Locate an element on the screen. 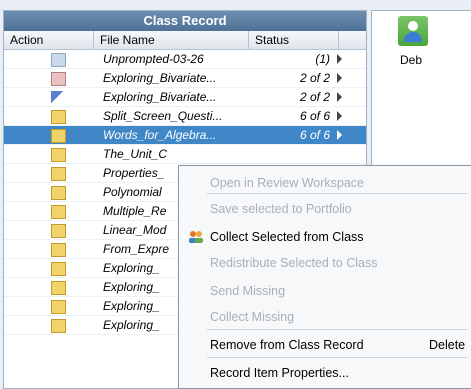  table-row: Words_for_Algebra... 6 of 6 is located at coordinates (185, 135).